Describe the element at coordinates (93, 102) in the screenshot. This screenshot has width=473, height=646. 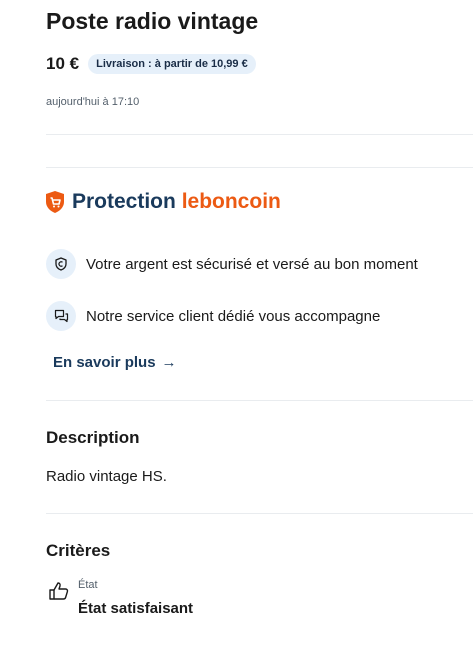
I see `posted-date: aujourd'hui à 17:10` at that location.